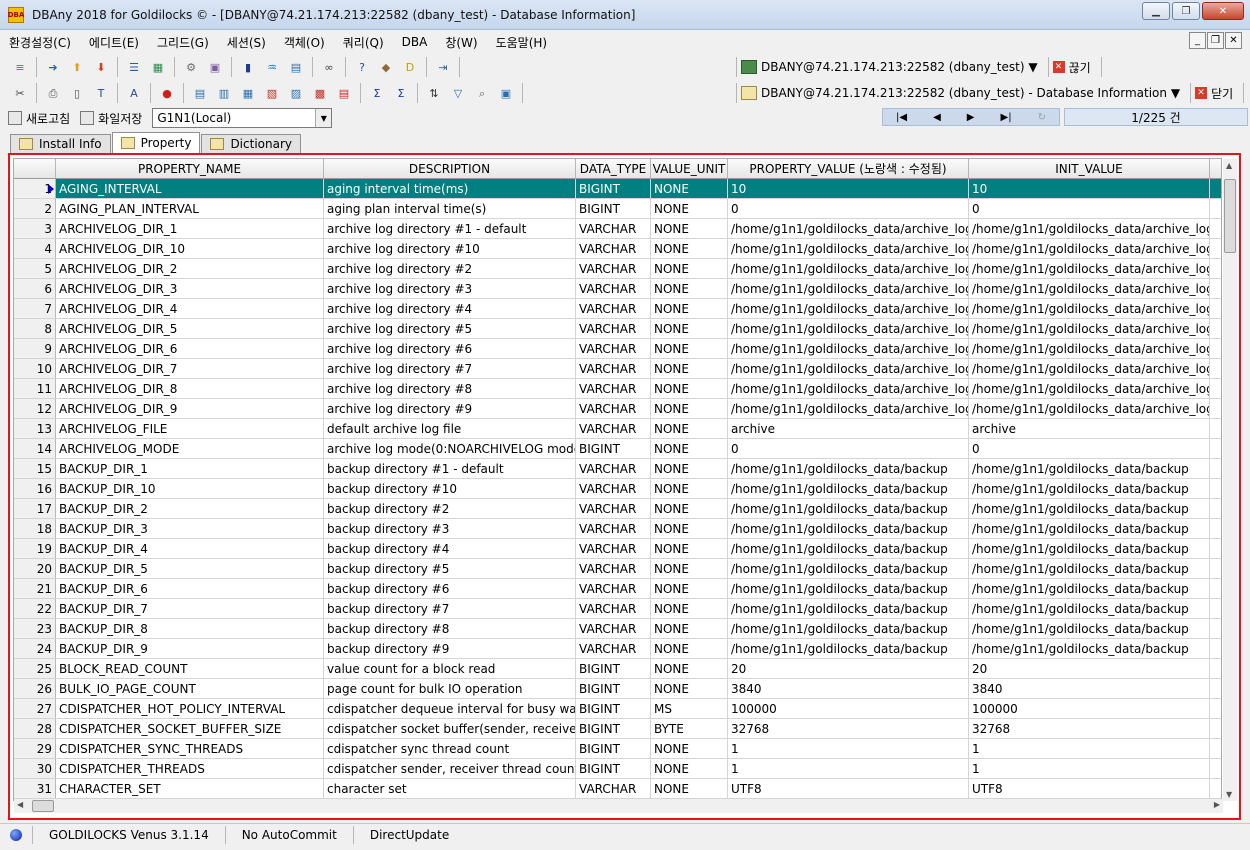 This screenshot has height=850, width=1250. I want to click on chevron-down-icon: ▼, so click(323, 118).